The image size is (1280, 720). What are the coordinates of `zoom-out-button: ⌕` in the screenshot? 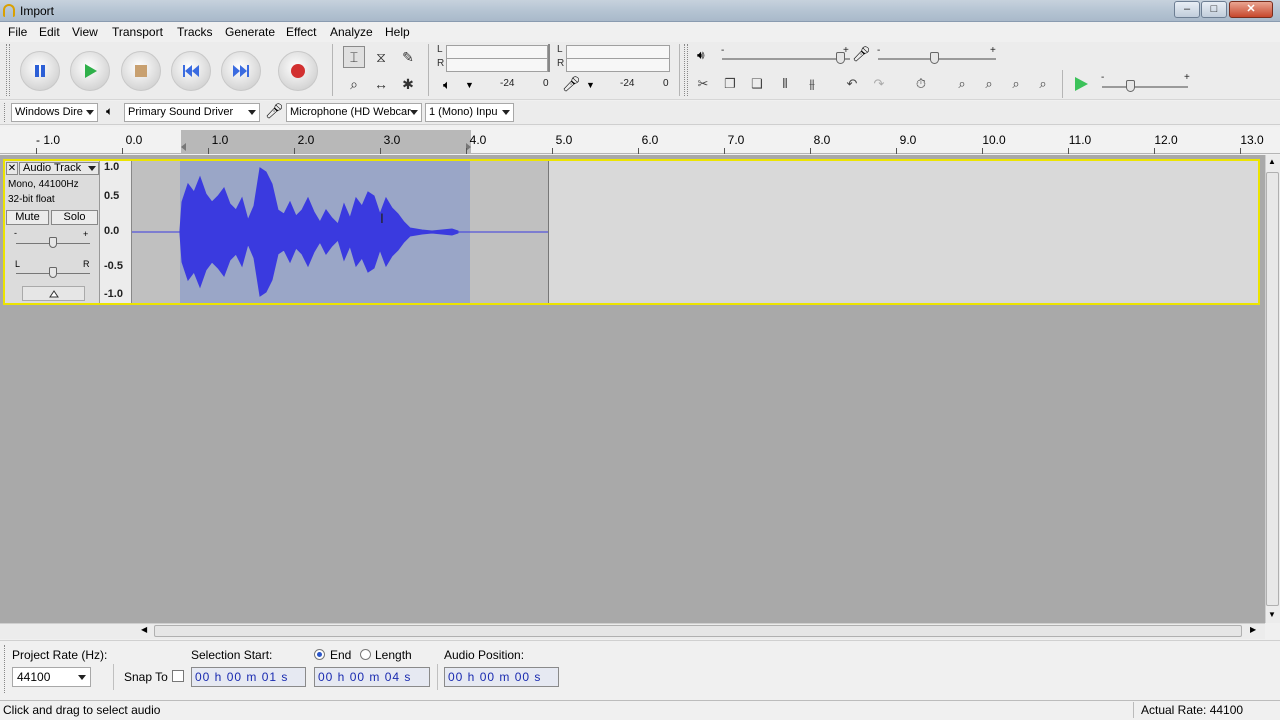 It's located at (989, 84).